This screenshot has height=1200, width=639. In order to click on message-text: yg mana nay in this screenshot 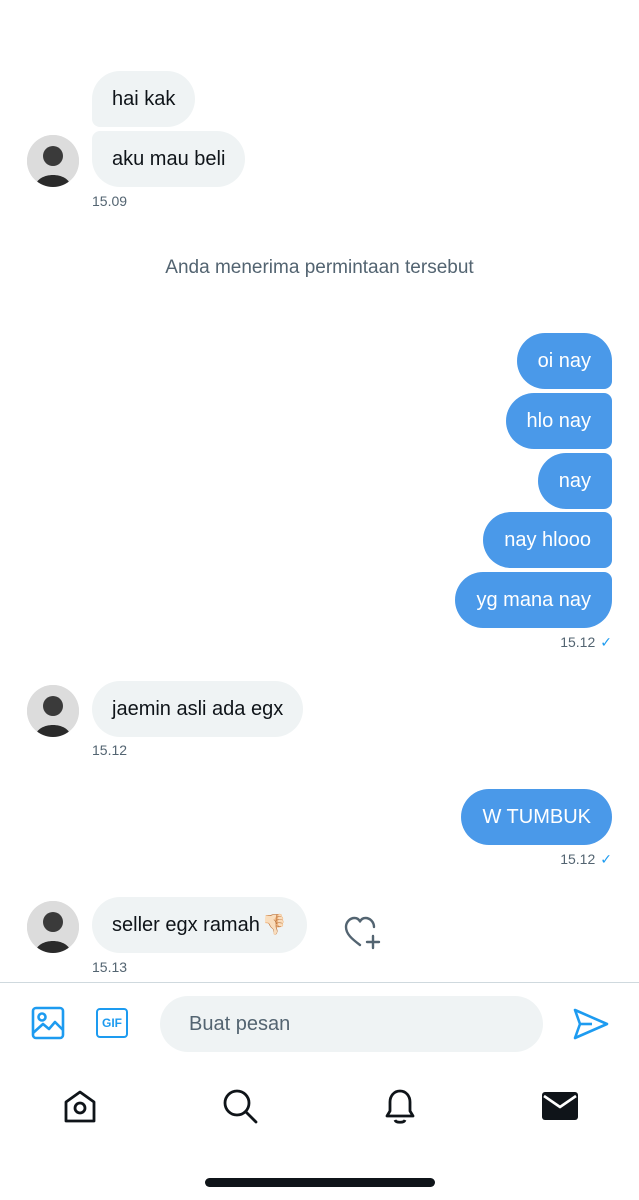, I will do `click(533, 600)`.